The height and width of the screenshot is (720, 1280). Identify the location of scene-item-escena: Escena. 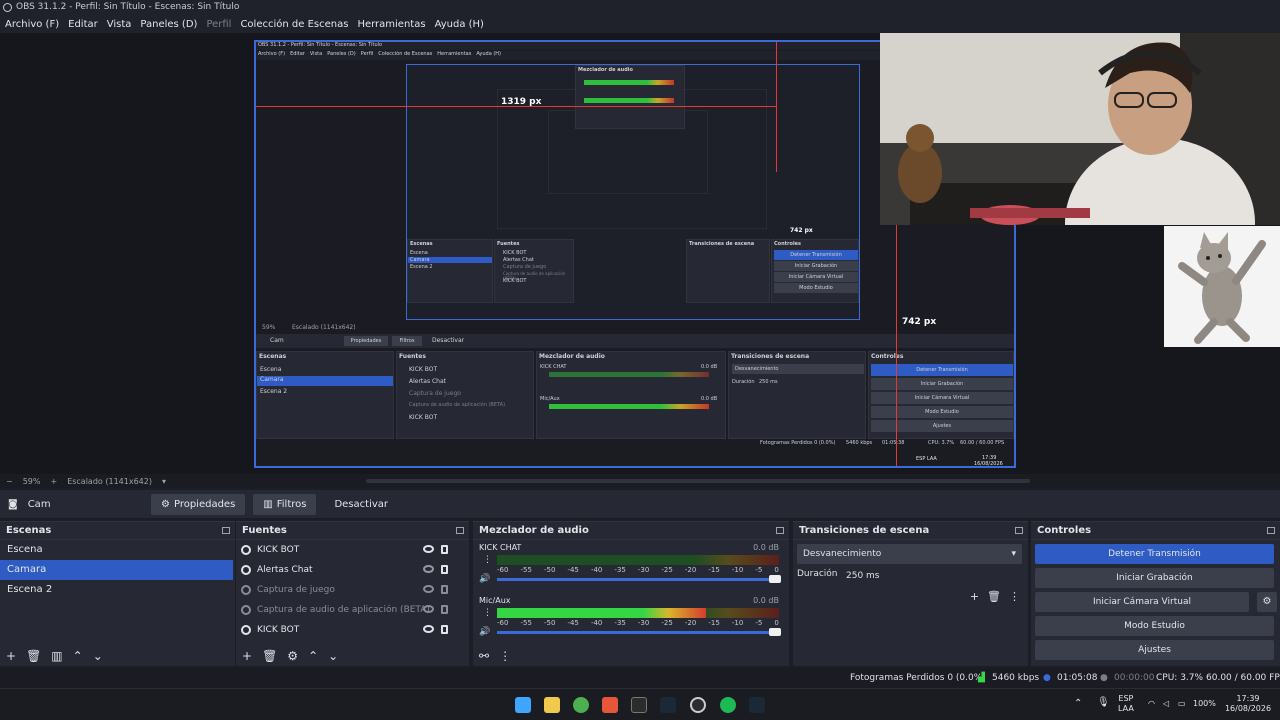
(117, 550).